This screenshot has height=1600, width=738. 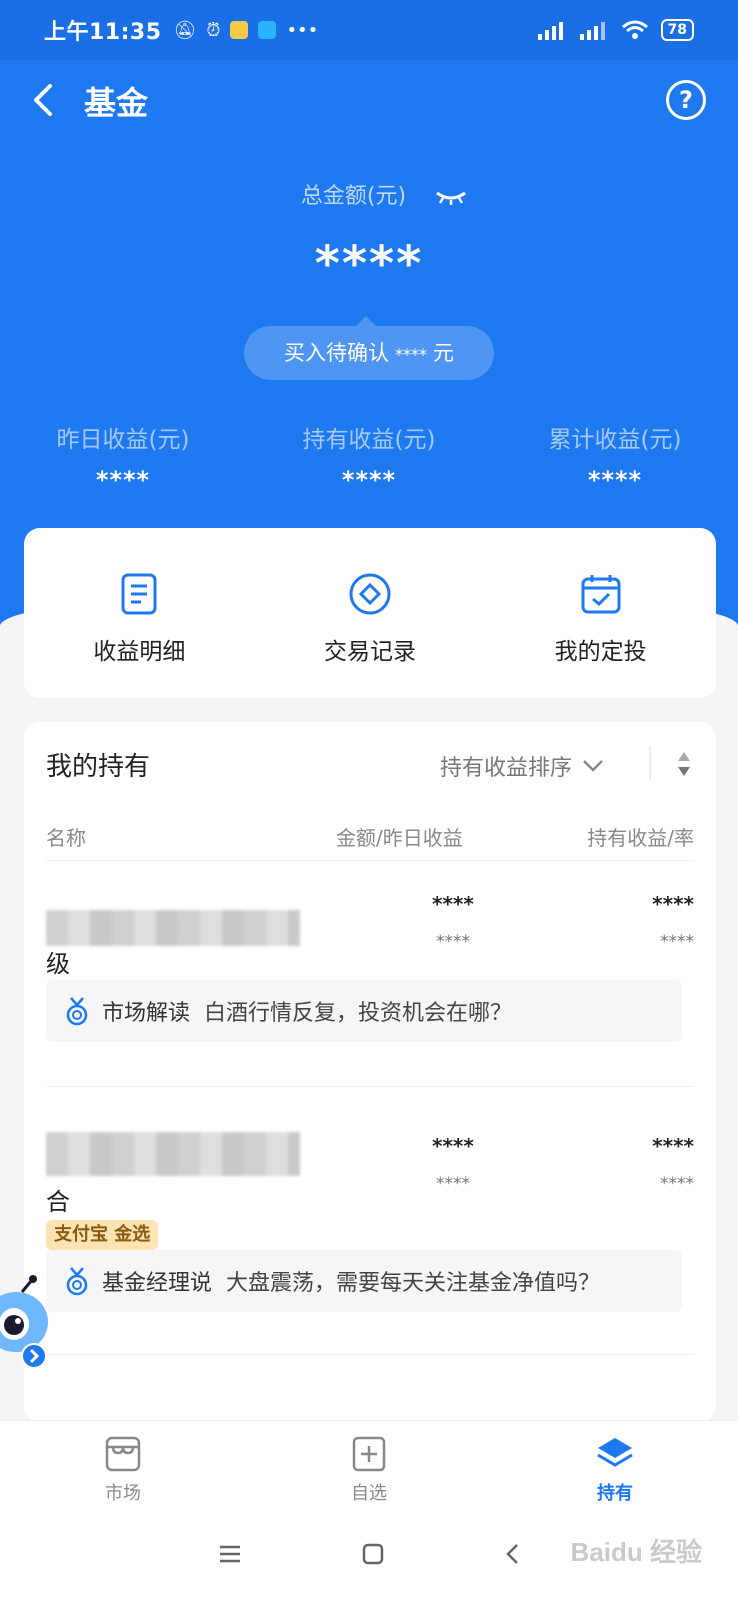 What do you see at coordinates (302, 30) in the screenshot?
I see `more-icon: •••` at bounding box center [302, 30].